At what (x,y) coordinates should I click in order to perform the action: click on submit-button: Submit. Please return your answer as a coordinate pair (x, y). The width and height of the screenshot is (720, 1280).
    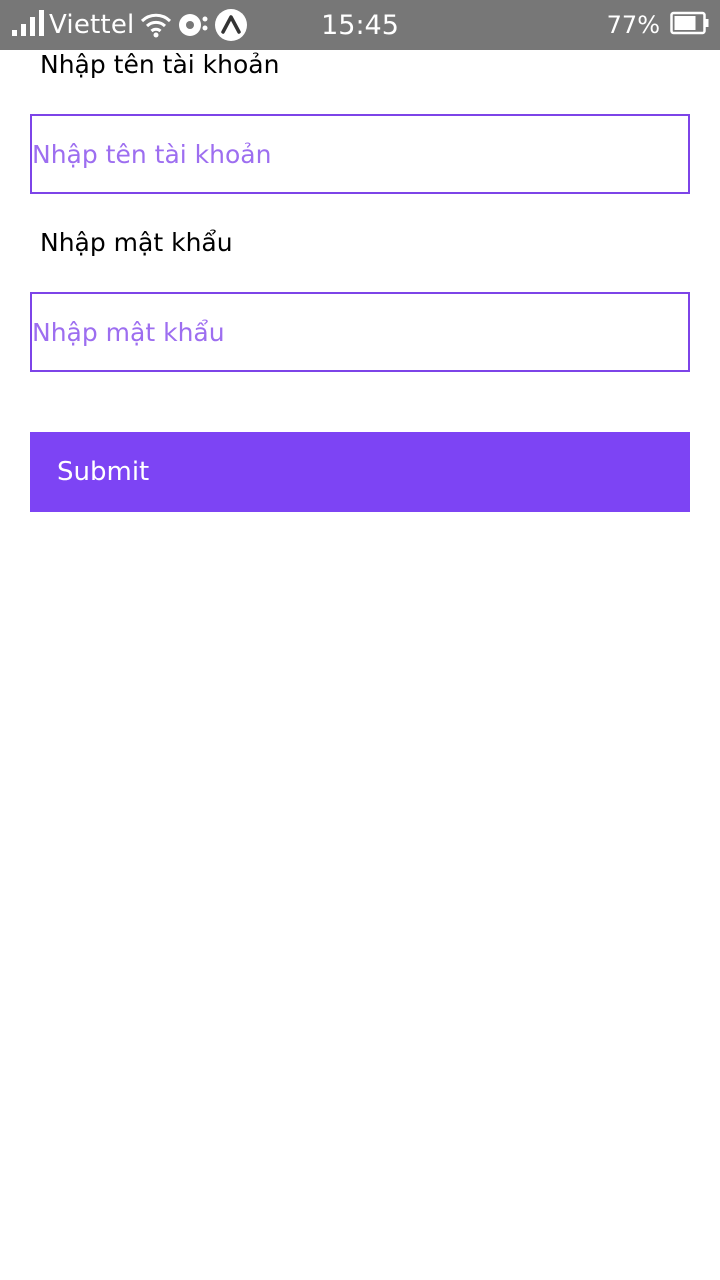
    Looking at the image, I should click on (360, 472).